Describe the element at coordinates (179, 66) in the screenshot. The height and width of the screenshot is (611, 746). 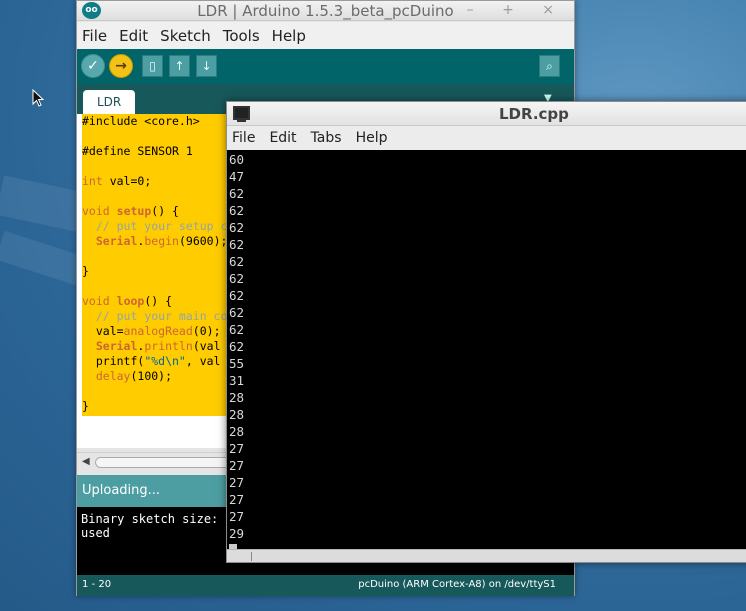
I see `open-sketch-button: ↑` at that location.